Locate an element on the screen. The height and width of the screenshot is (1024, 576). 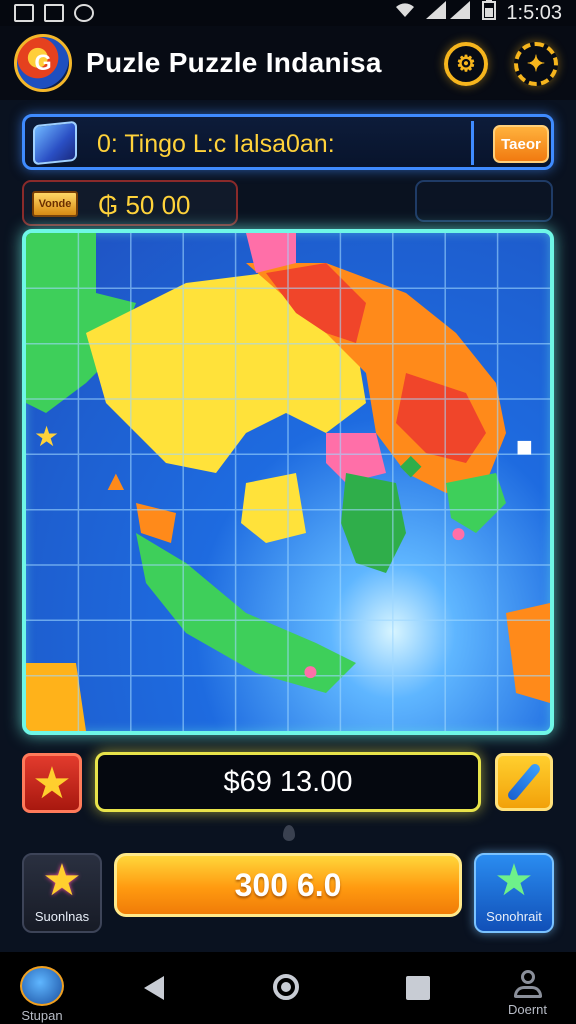
score-display: $69 13.00 is located at coordinates (288, 782).